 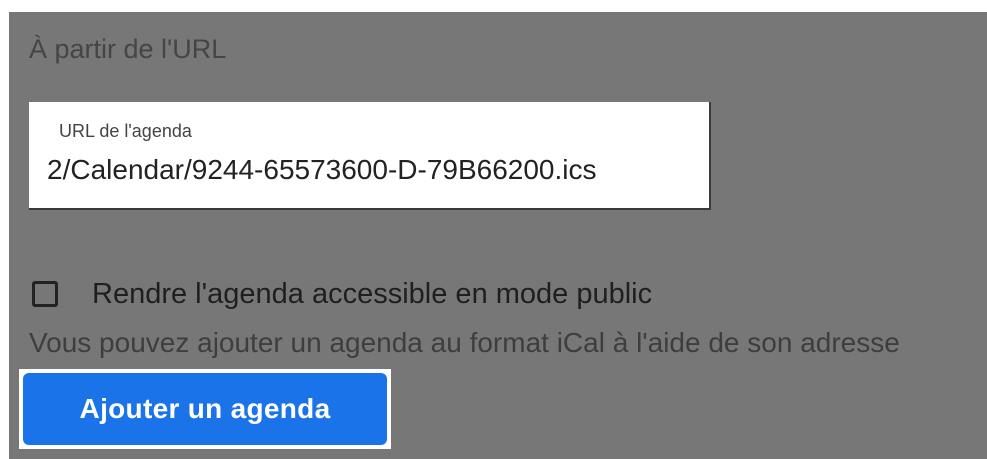 What do you see at coordinates (322, 170) in the screenshot?
I see `calendar-url-input: 2/Calendar/9244-65573600-D-79B66200.ics` at bounding box center [322, 170].